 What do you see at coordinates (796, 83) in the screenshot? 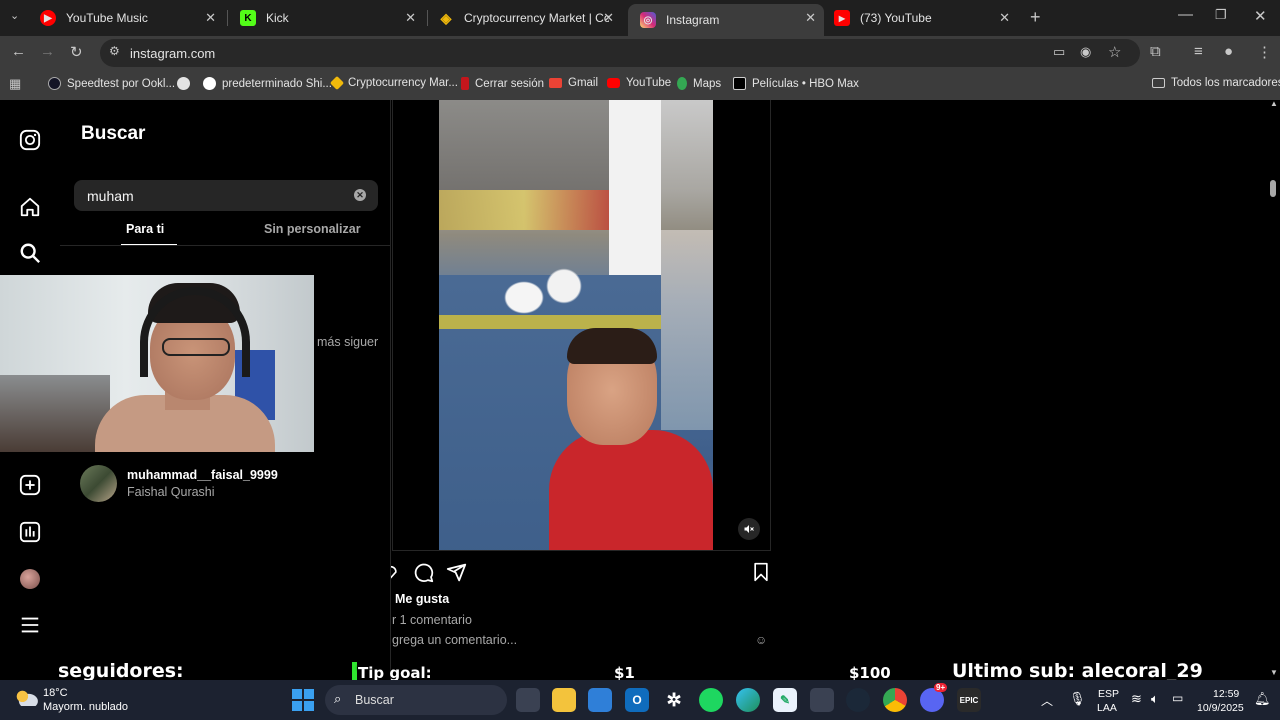
I see `bookmark-hbo: Películas • HBO Max` at bounding box center [796, 83].